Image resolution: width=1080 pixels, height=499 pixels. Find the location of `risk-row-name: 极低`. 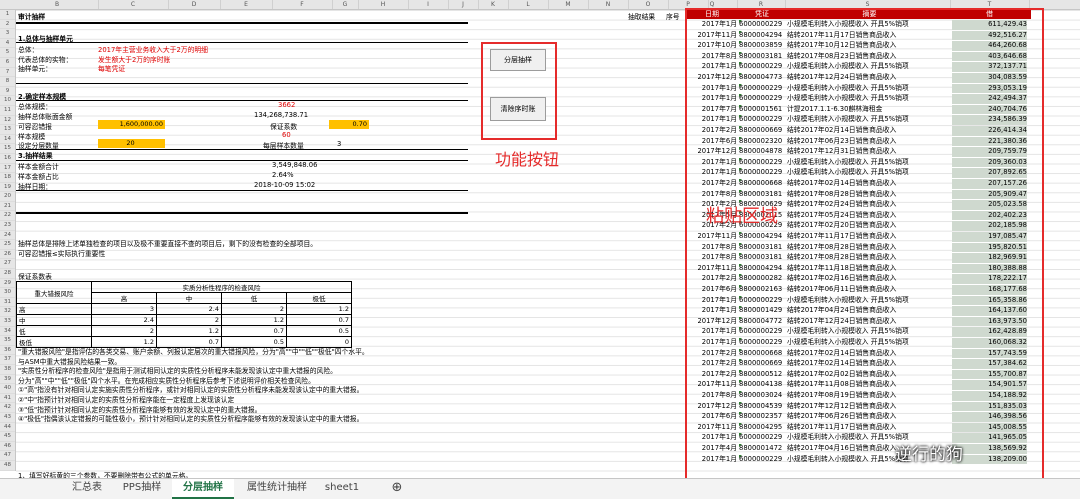

risk-row-name: 极低 is located at coordinates (54, 342).